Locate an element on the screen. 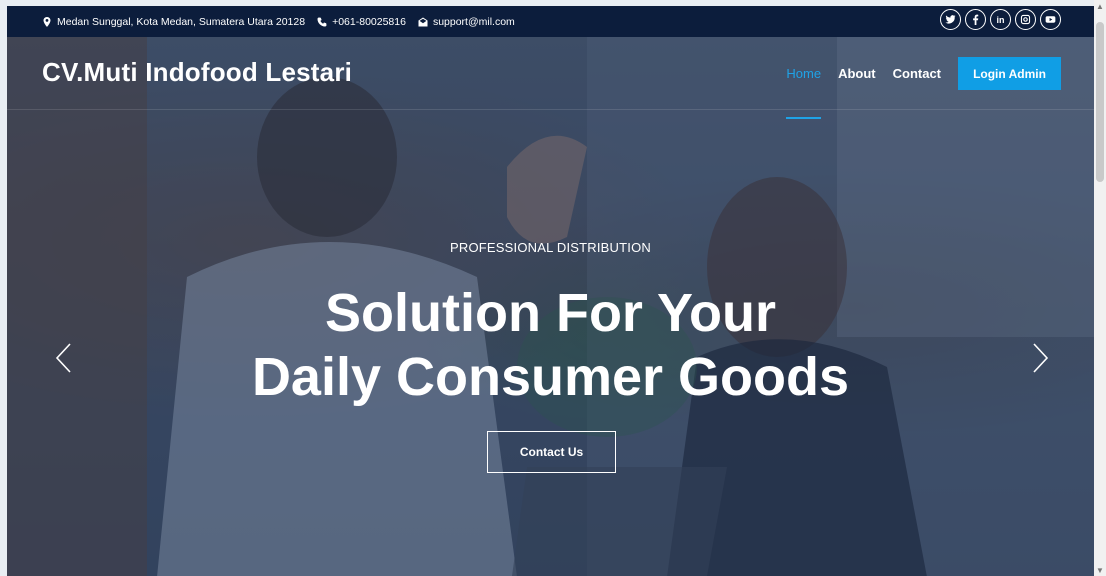 The image size is (1106, 576). facebook-link is located at coordinates (975, 19).